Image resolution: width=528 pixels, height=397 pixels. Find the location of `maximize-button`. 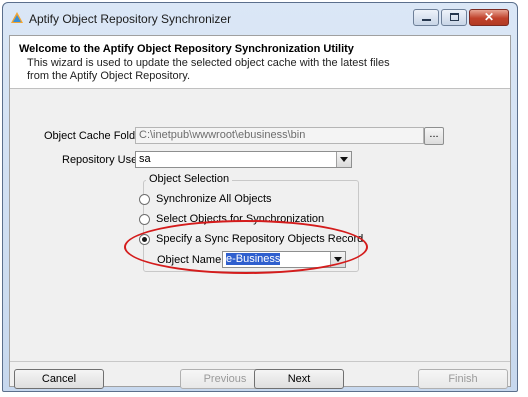

maximize-button is located at coordinates (454, 17).